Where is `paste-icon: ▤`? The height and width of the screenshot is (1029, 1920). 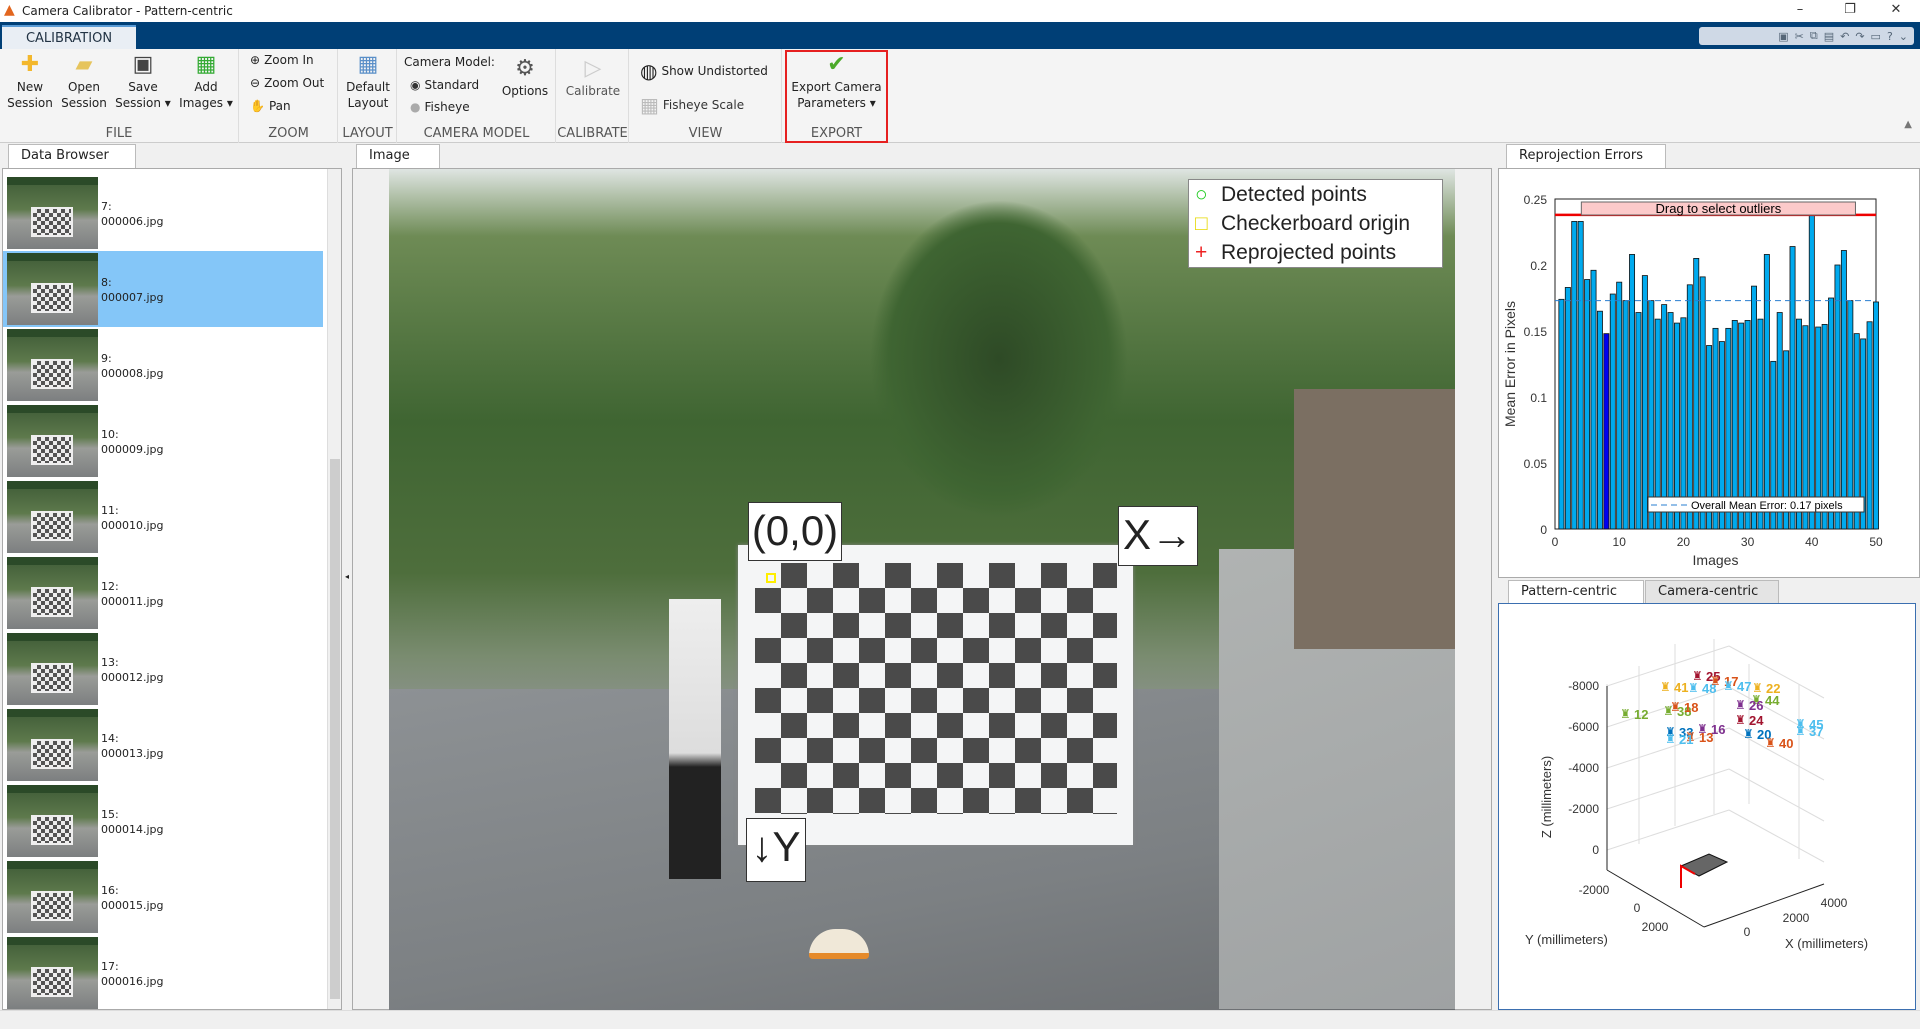 paste-icon: ▤ is located at coordinates (1829, 36).